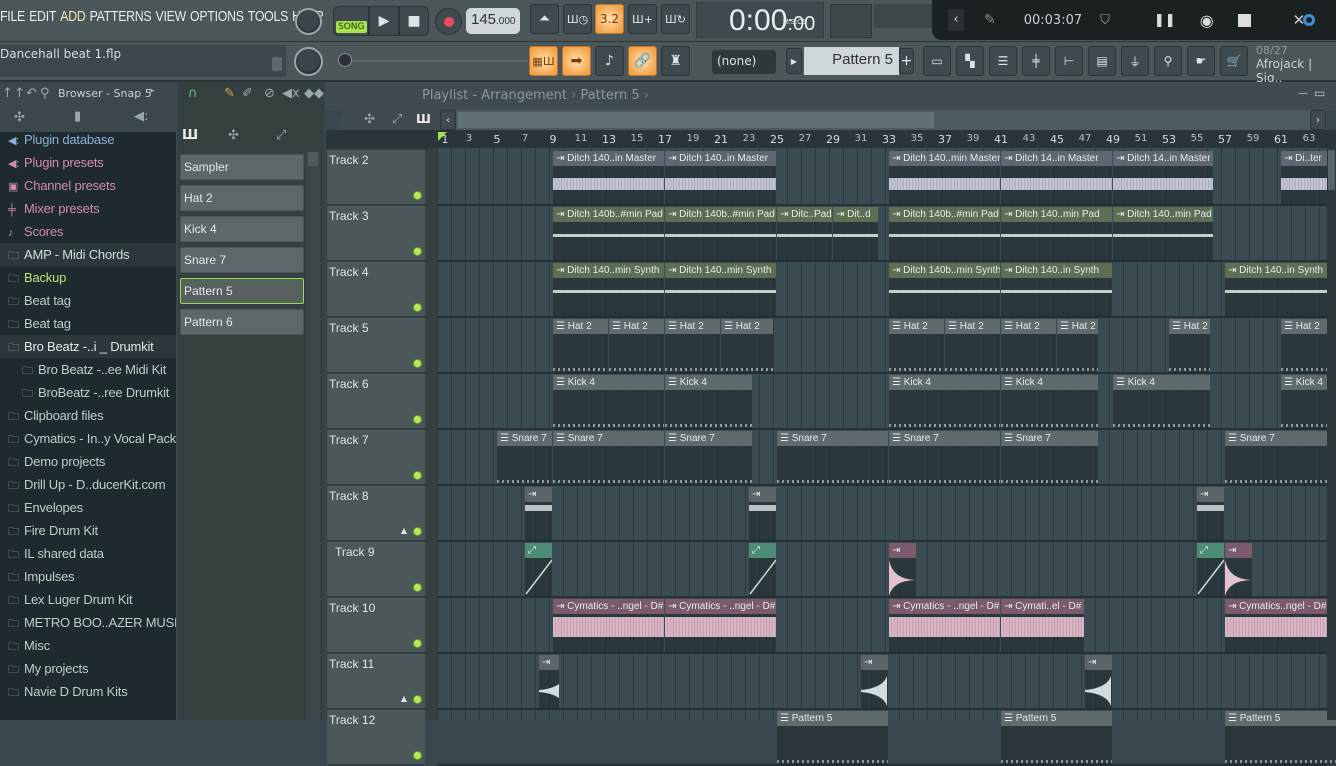 This screenshot has height=766, width=1336. Describe the element at coordinates (88, 530) in the screenshot. I see `browser-item: 🗀 Fire Drum Kit` at that location.